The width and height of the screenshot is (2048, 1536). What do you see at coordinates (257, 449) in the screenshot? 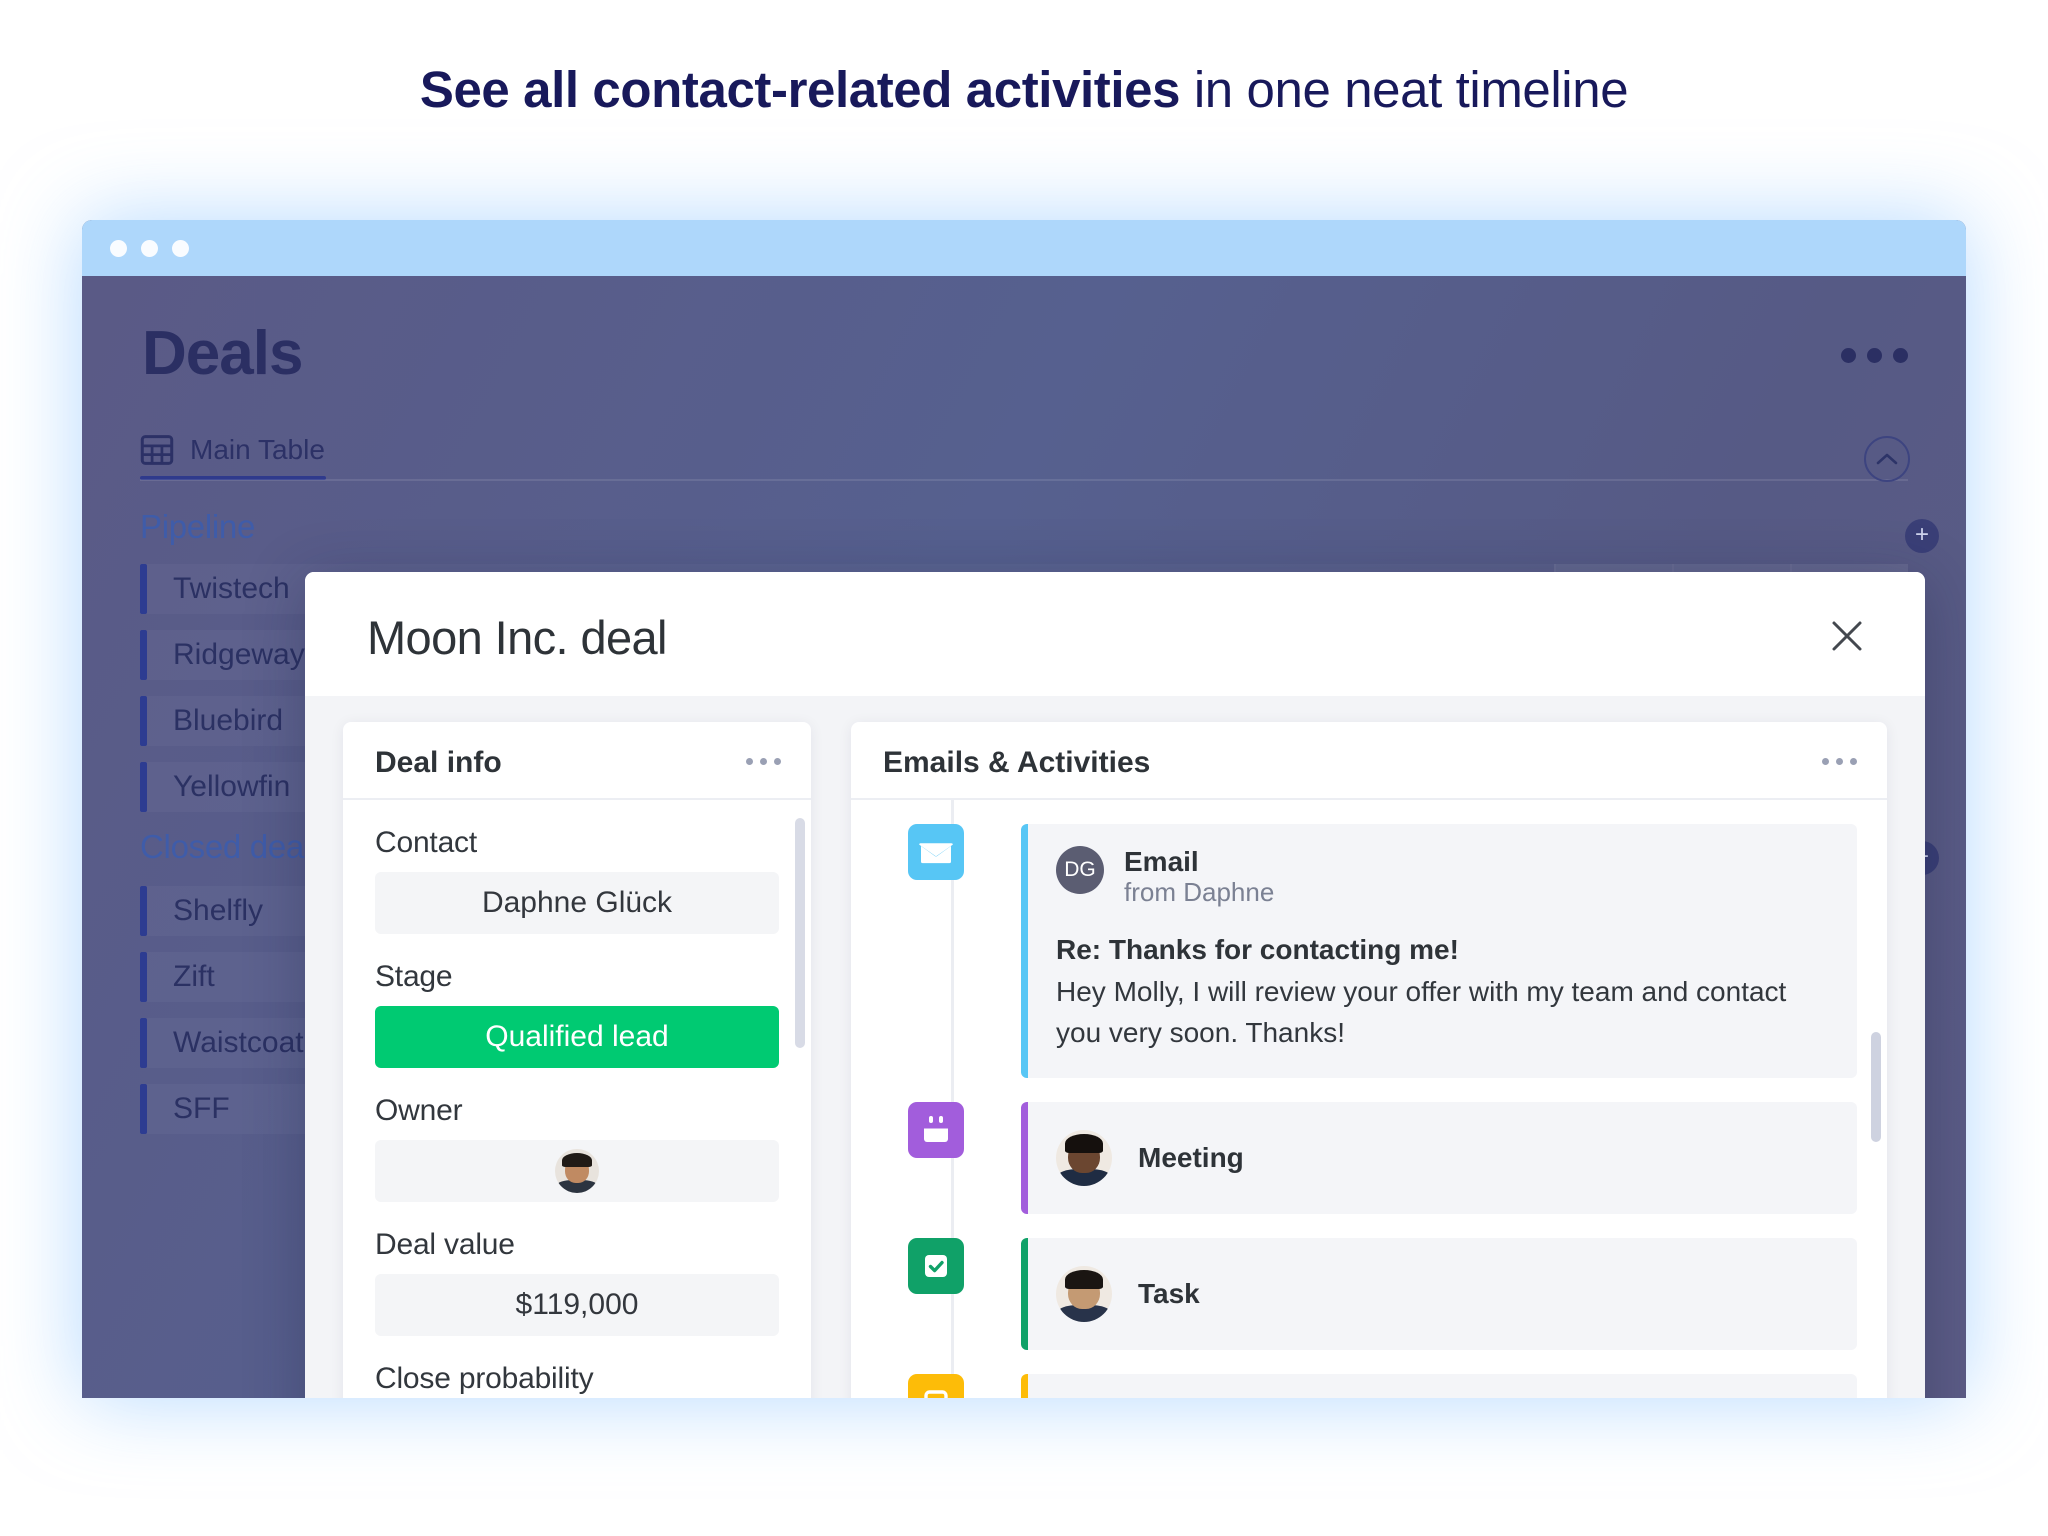
I see `board-tab-label: Main Table` at bounding box center [257, 449].